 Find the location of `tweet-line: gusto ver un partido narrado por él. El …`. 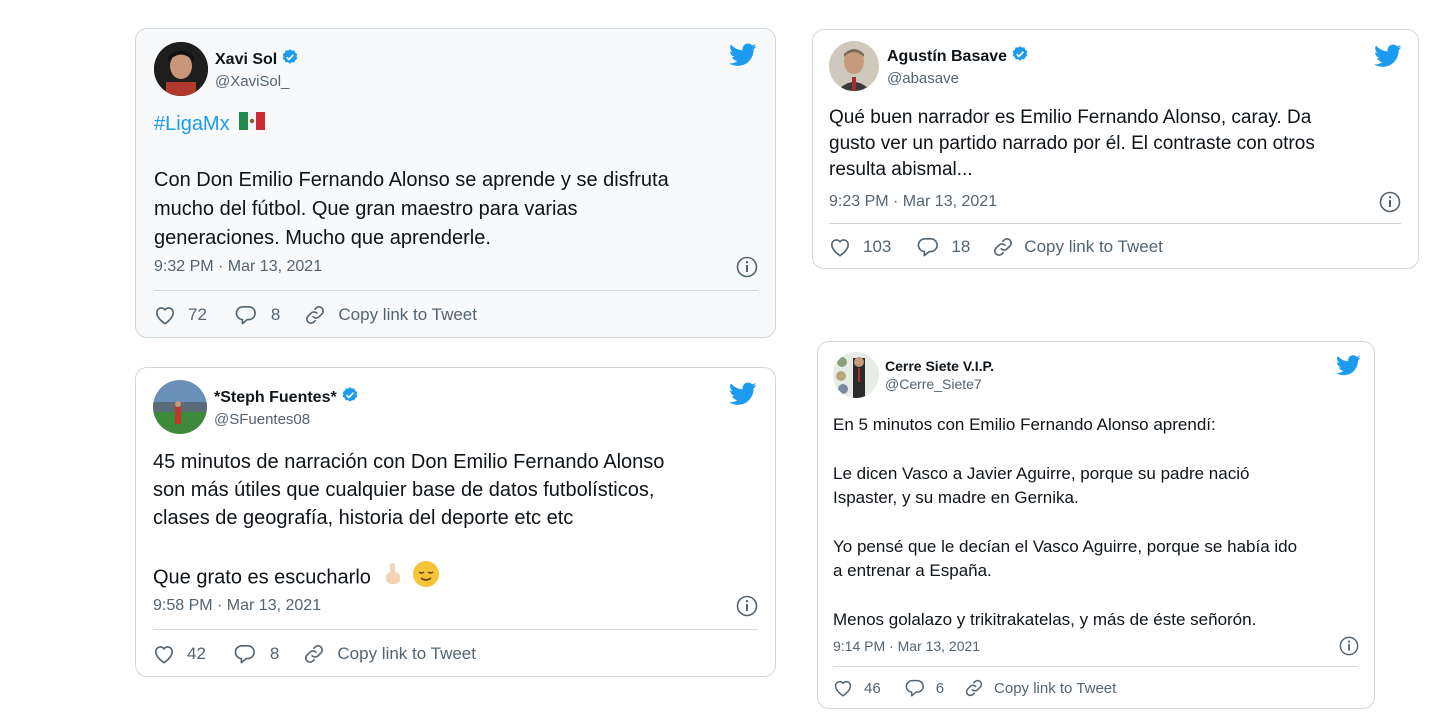

tweet-line: gusto ver un partido narrado por él. El … is located at coordinates (1072, 143).